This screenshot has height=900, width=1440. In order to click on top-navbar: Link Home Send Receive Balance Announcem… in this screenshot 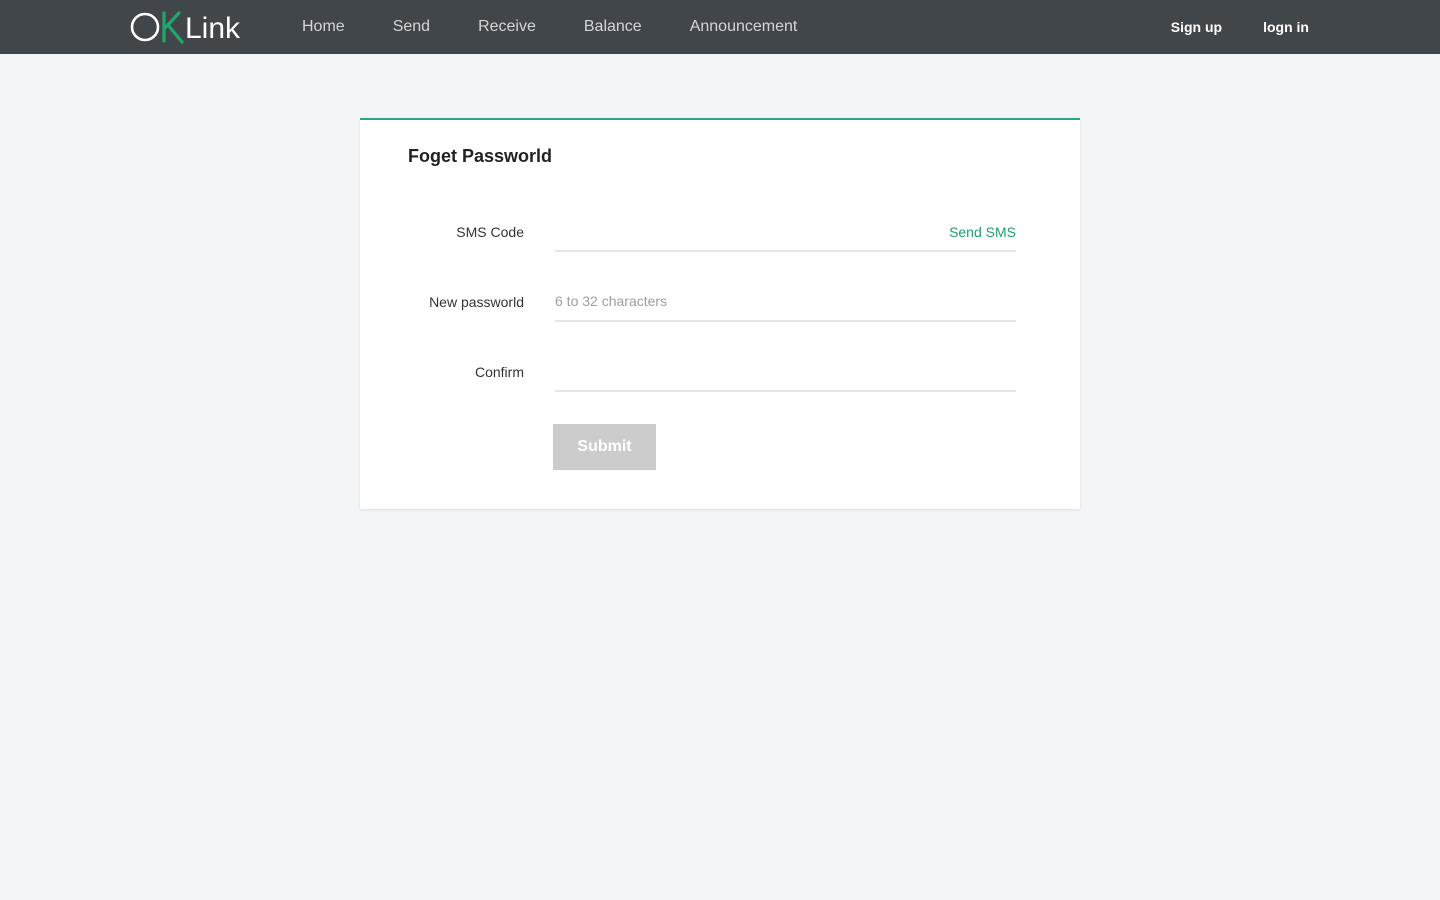, I will do `click(720, 27)`.